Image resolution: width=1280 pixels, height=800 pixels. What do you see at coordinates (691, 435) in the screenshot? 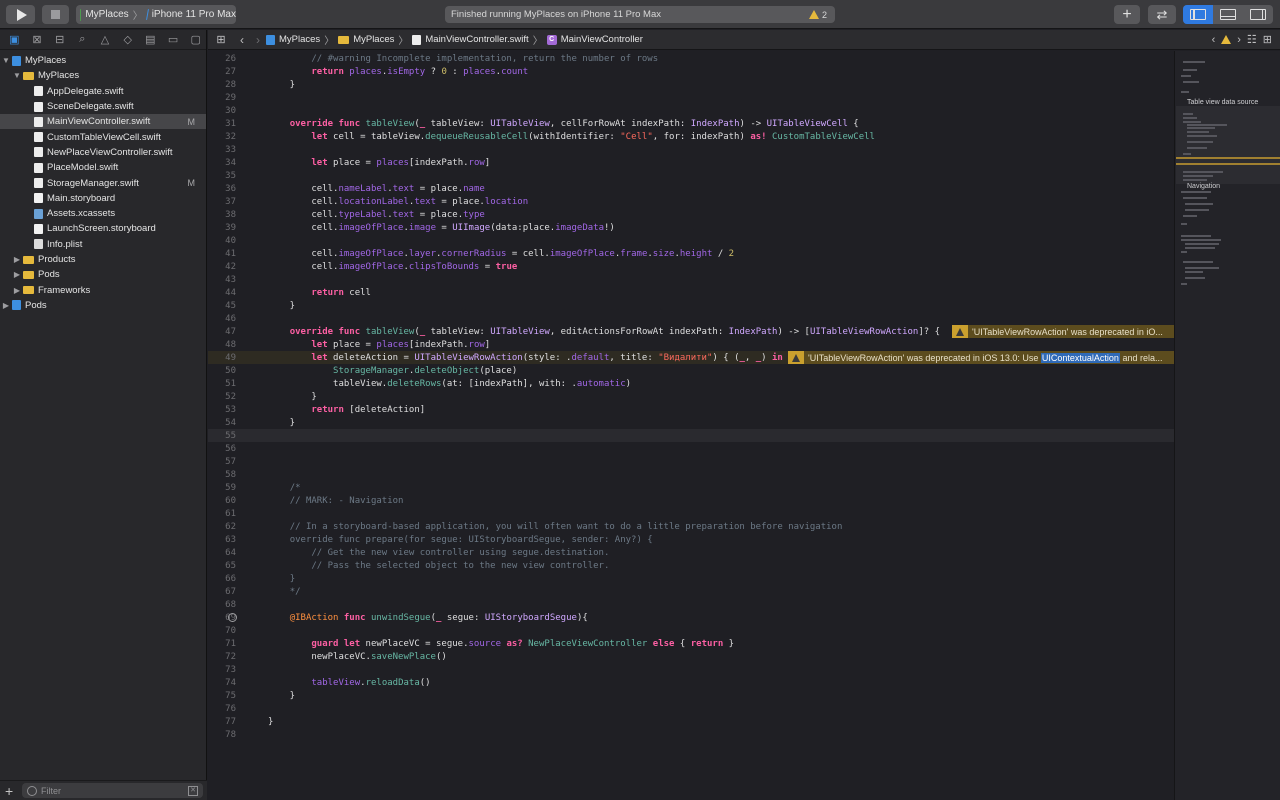
I see `code-line: 55` at bounding box center [691, 435].